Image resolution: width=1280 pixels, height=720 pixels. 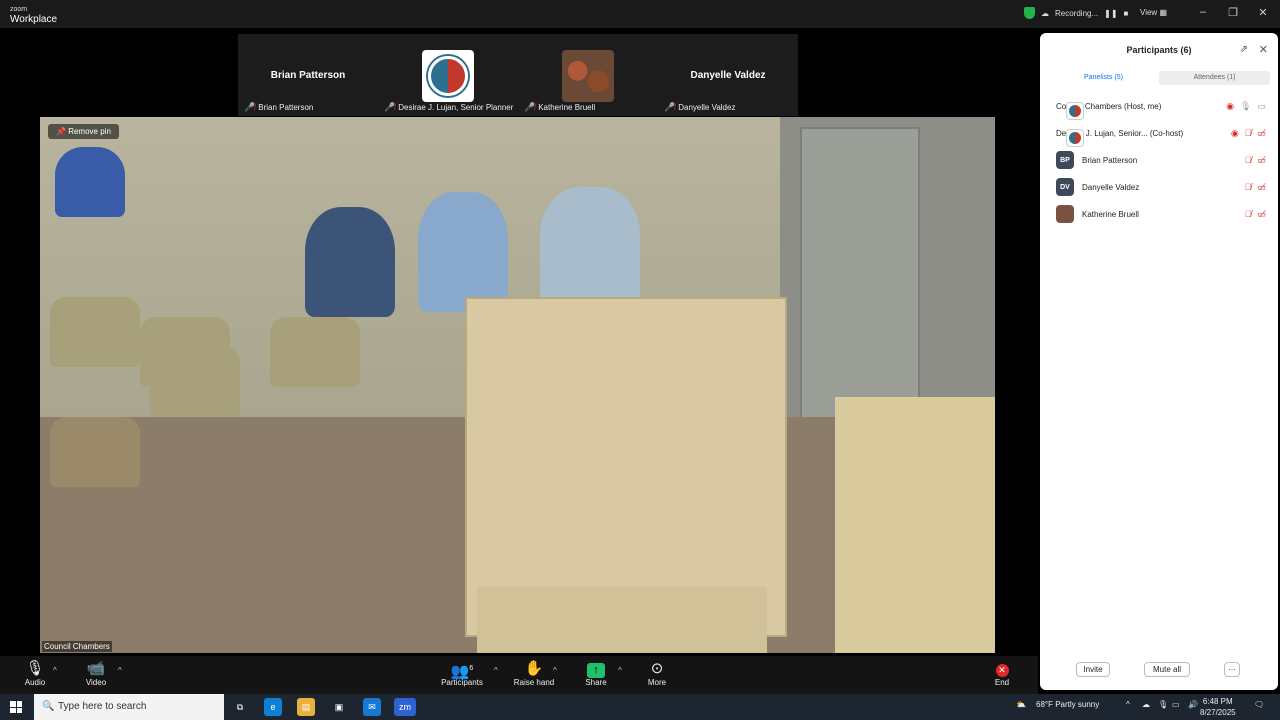 I want to click on clock-time: 6:48 PM, so click(x=1217, y=701).